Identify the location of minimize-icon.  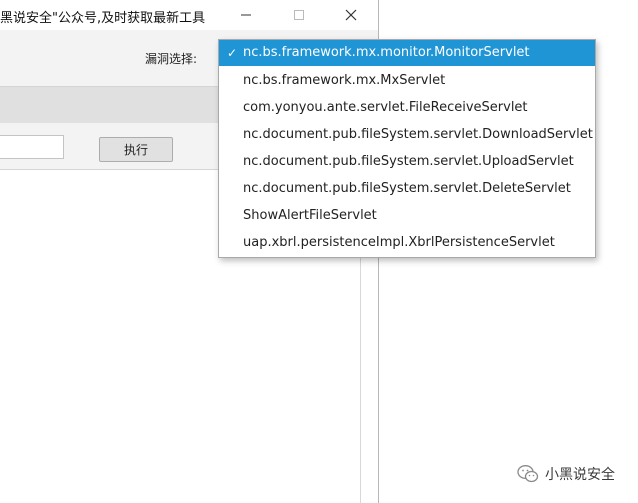
(246, 15).